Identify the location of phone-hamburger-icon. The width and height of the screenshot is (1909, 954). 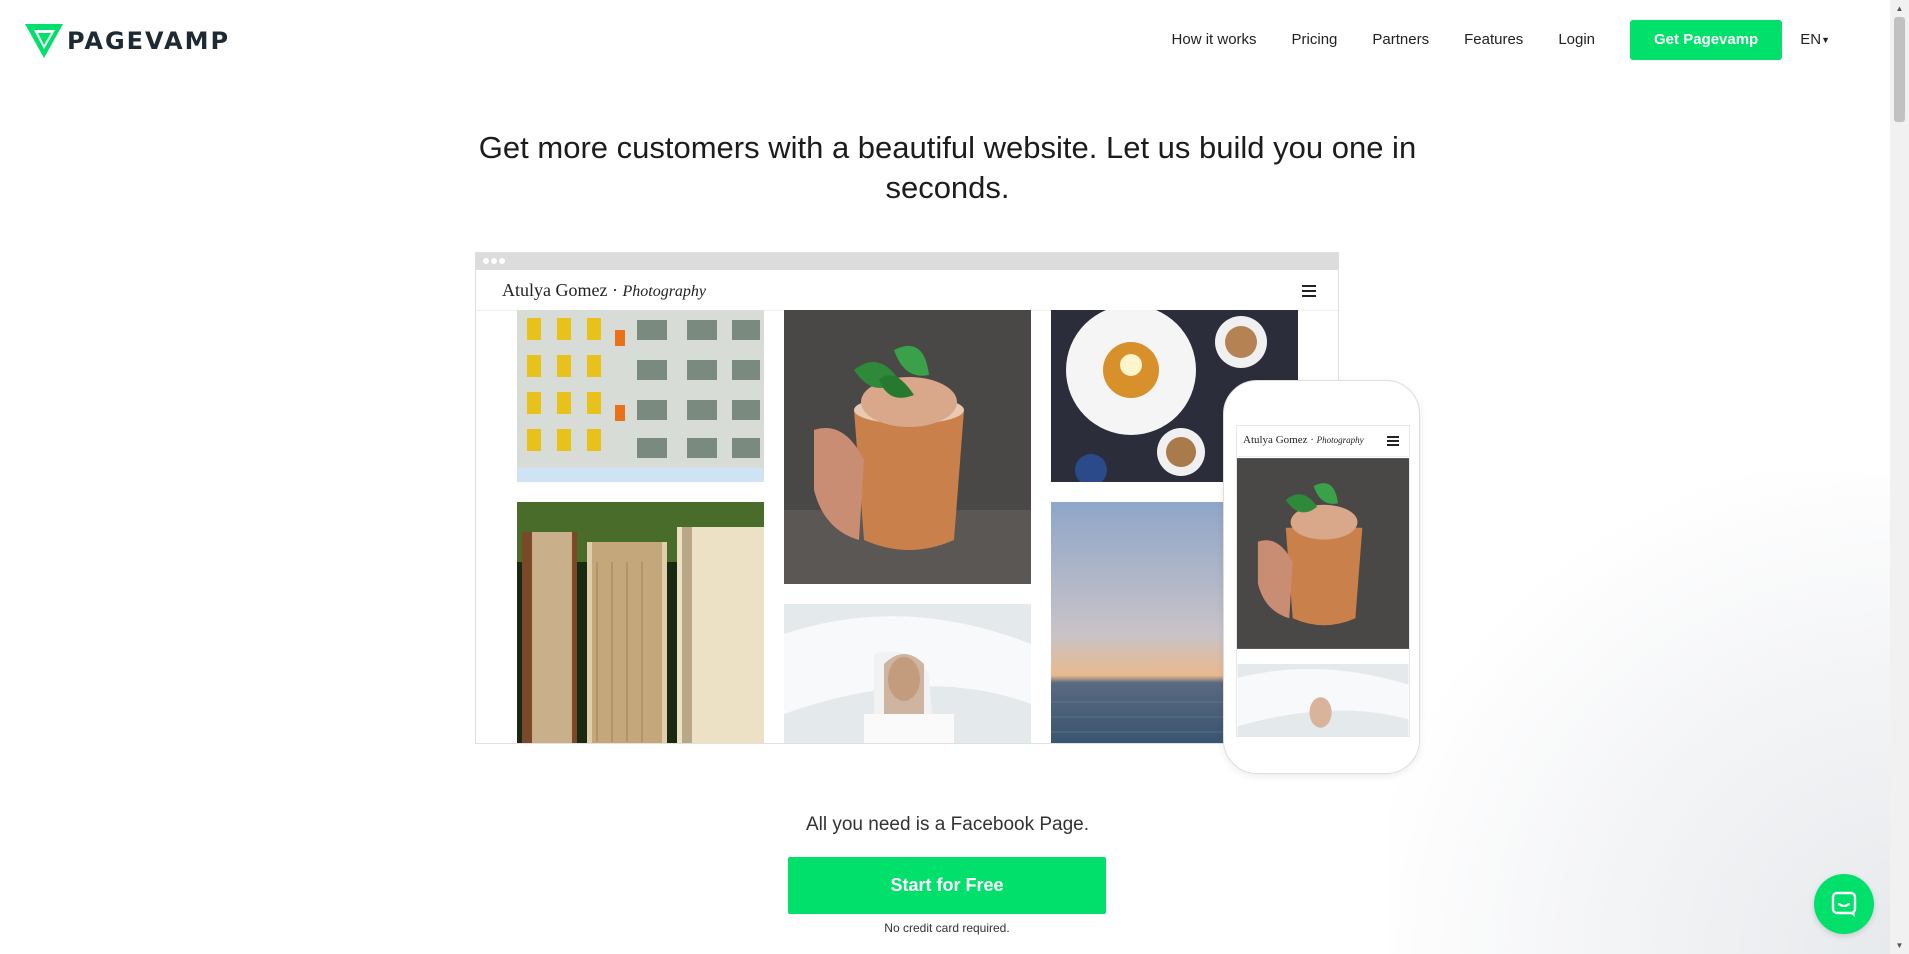
(1393, 442).